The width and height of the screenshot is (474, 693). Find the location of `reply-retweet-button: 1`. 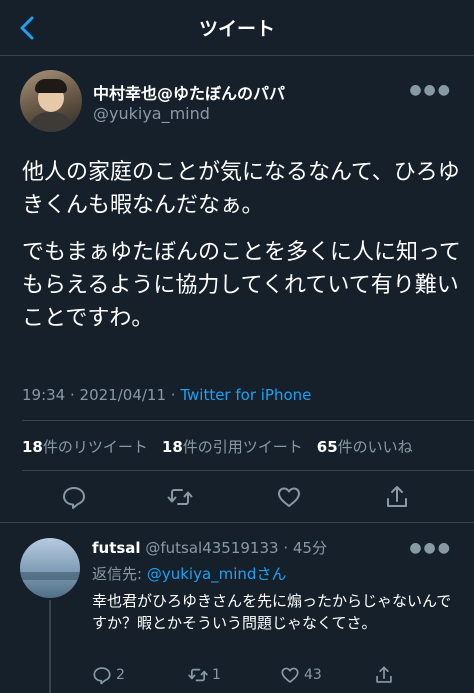

reply-retweet-button: 1 is located at coordinates (204, 675).